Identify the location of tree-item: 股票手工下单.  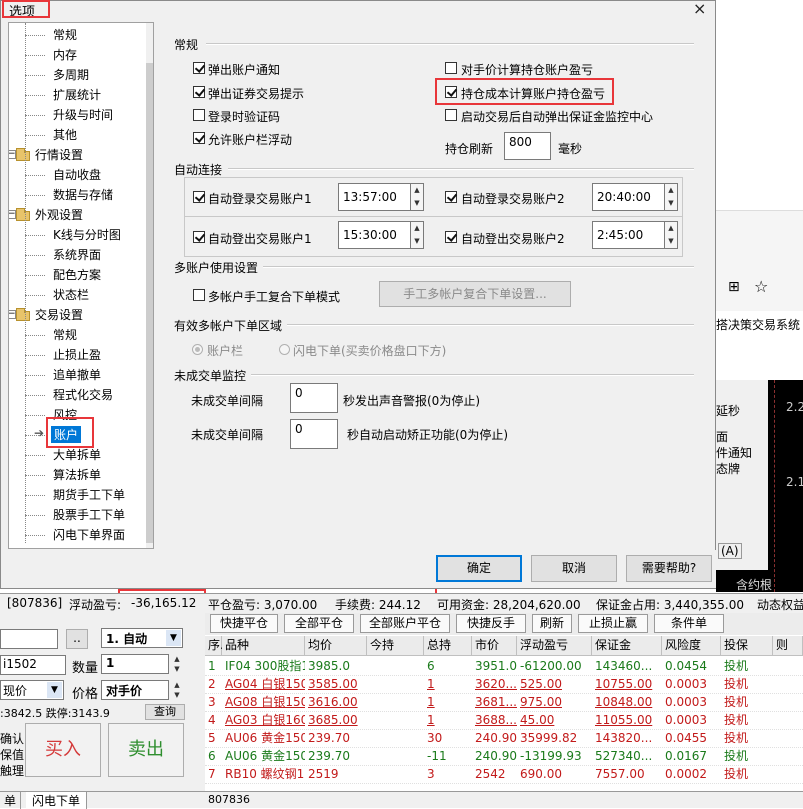
(89, 514).